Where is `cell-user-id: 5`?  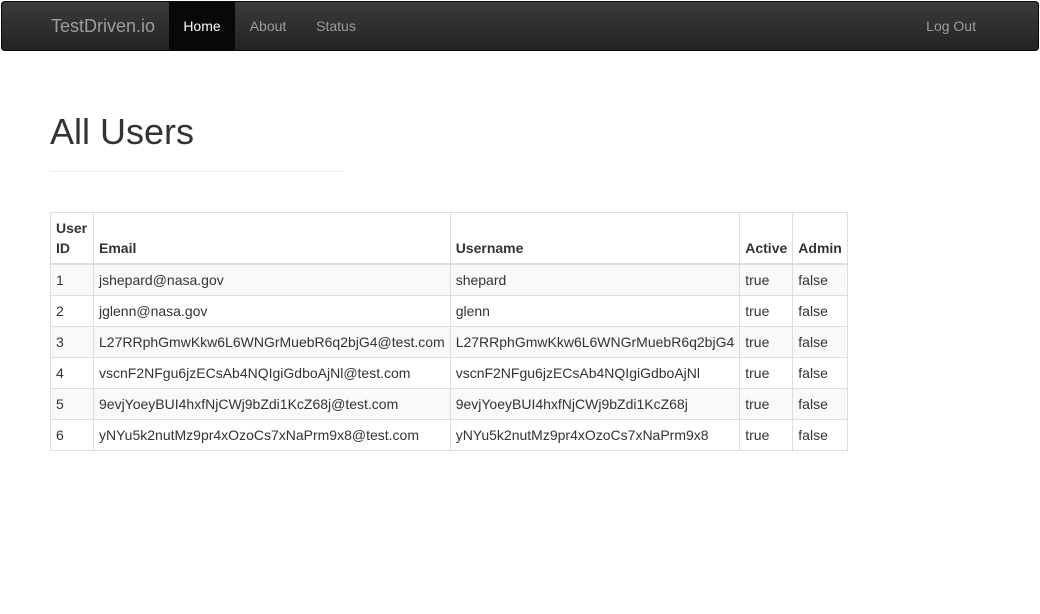 cell-user-id: 5 is located at coordinates (72, 404).